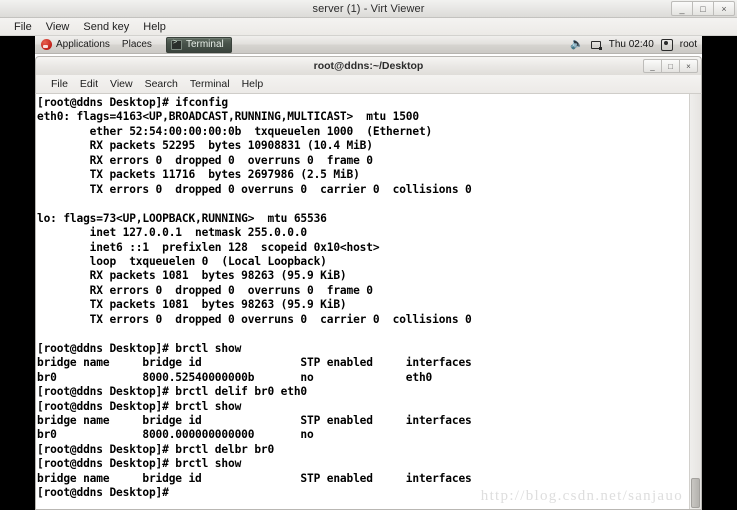 This screenshot has width=737, height=510. Describe the element at coordinates (652, 66) in the screenshot. I see `terminal-minimize-button: _` at that location.